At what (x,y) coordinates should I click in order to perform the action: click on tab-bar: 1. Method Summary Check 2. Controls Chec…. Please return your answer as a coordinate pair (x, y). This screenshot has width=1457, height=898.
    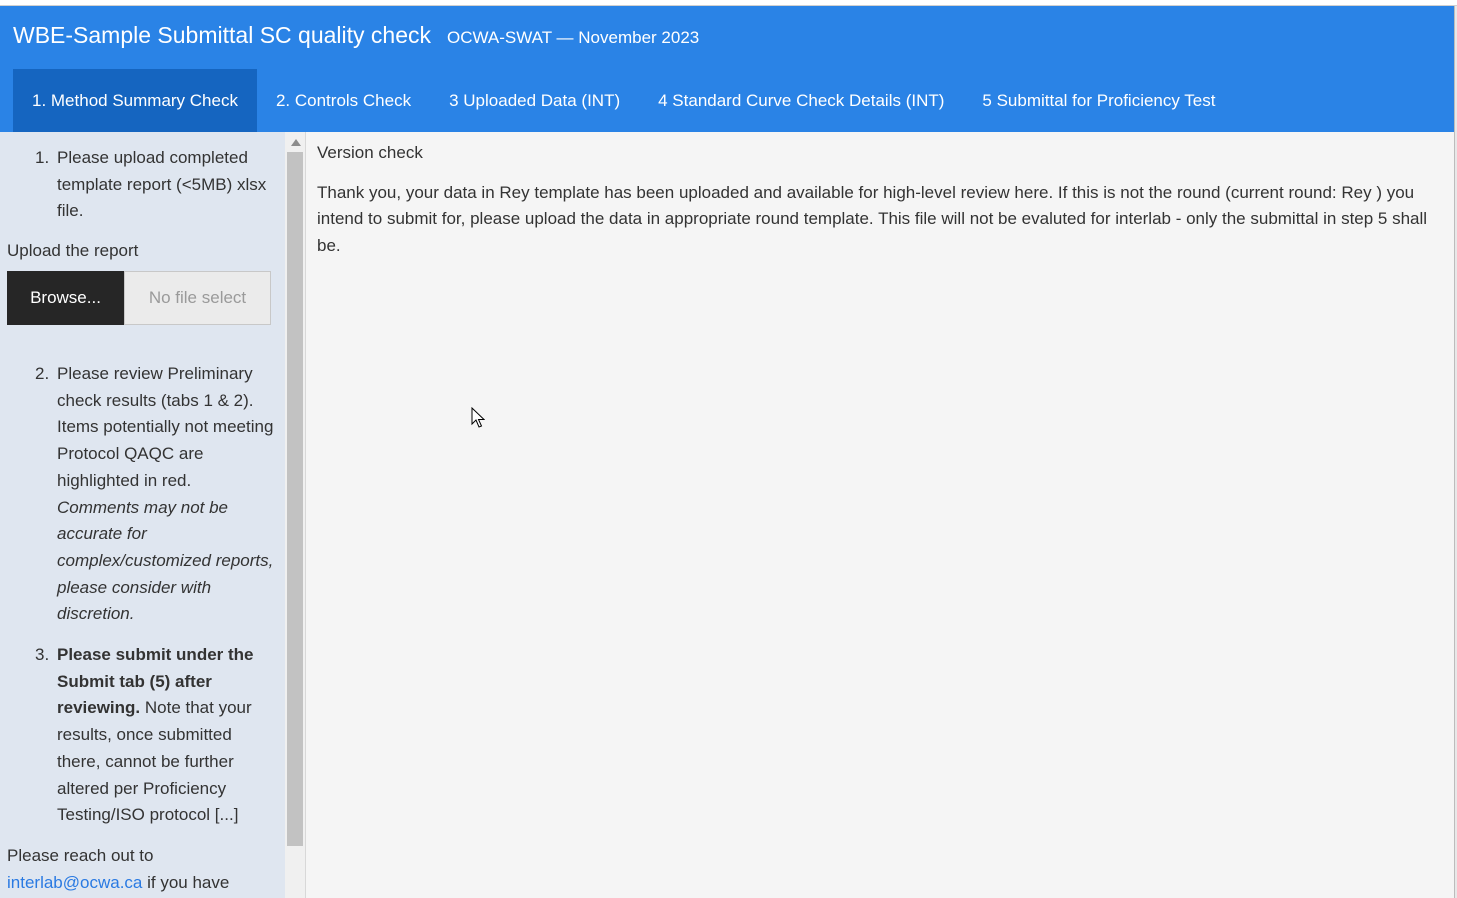
    Looking at the image, I should click on (623, 100).